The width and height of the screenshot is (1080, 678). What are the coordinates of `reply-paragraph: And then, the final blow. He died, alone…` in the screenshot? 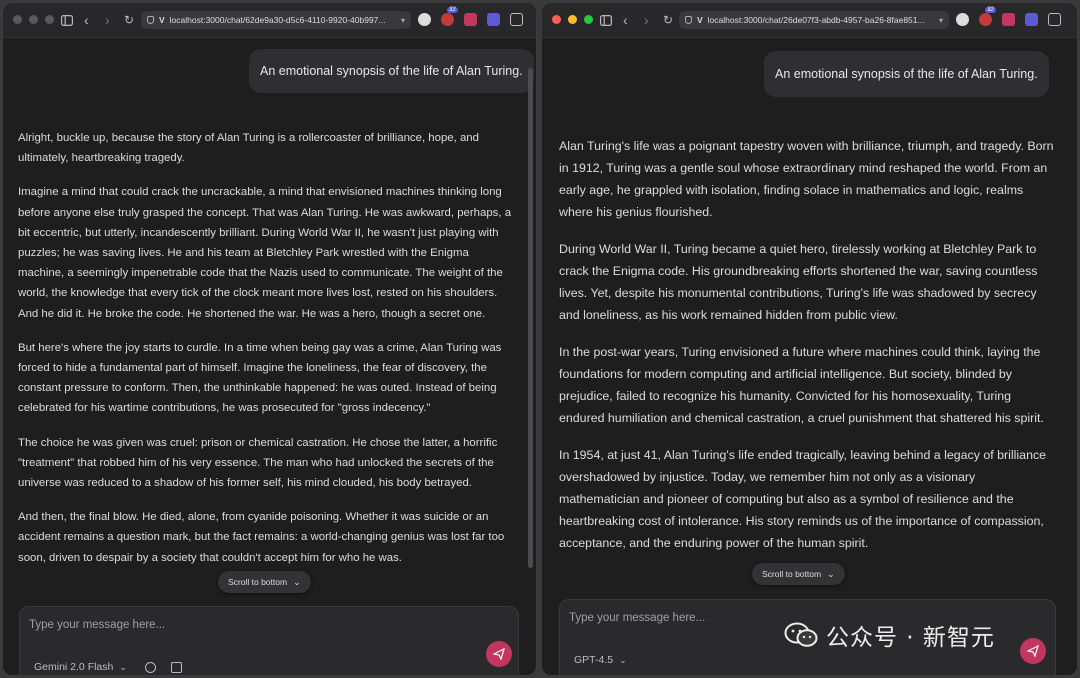 It's located at (261, 537).